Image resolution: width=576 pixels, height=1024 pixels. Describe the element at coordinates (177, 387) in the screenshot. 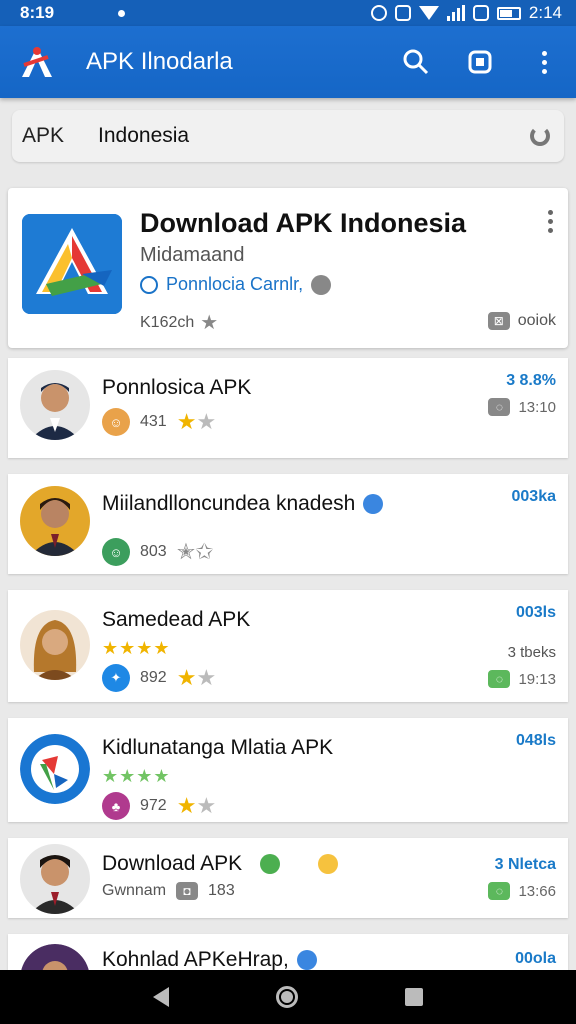

I see `item-name: Ponnlosica APK` at that location.